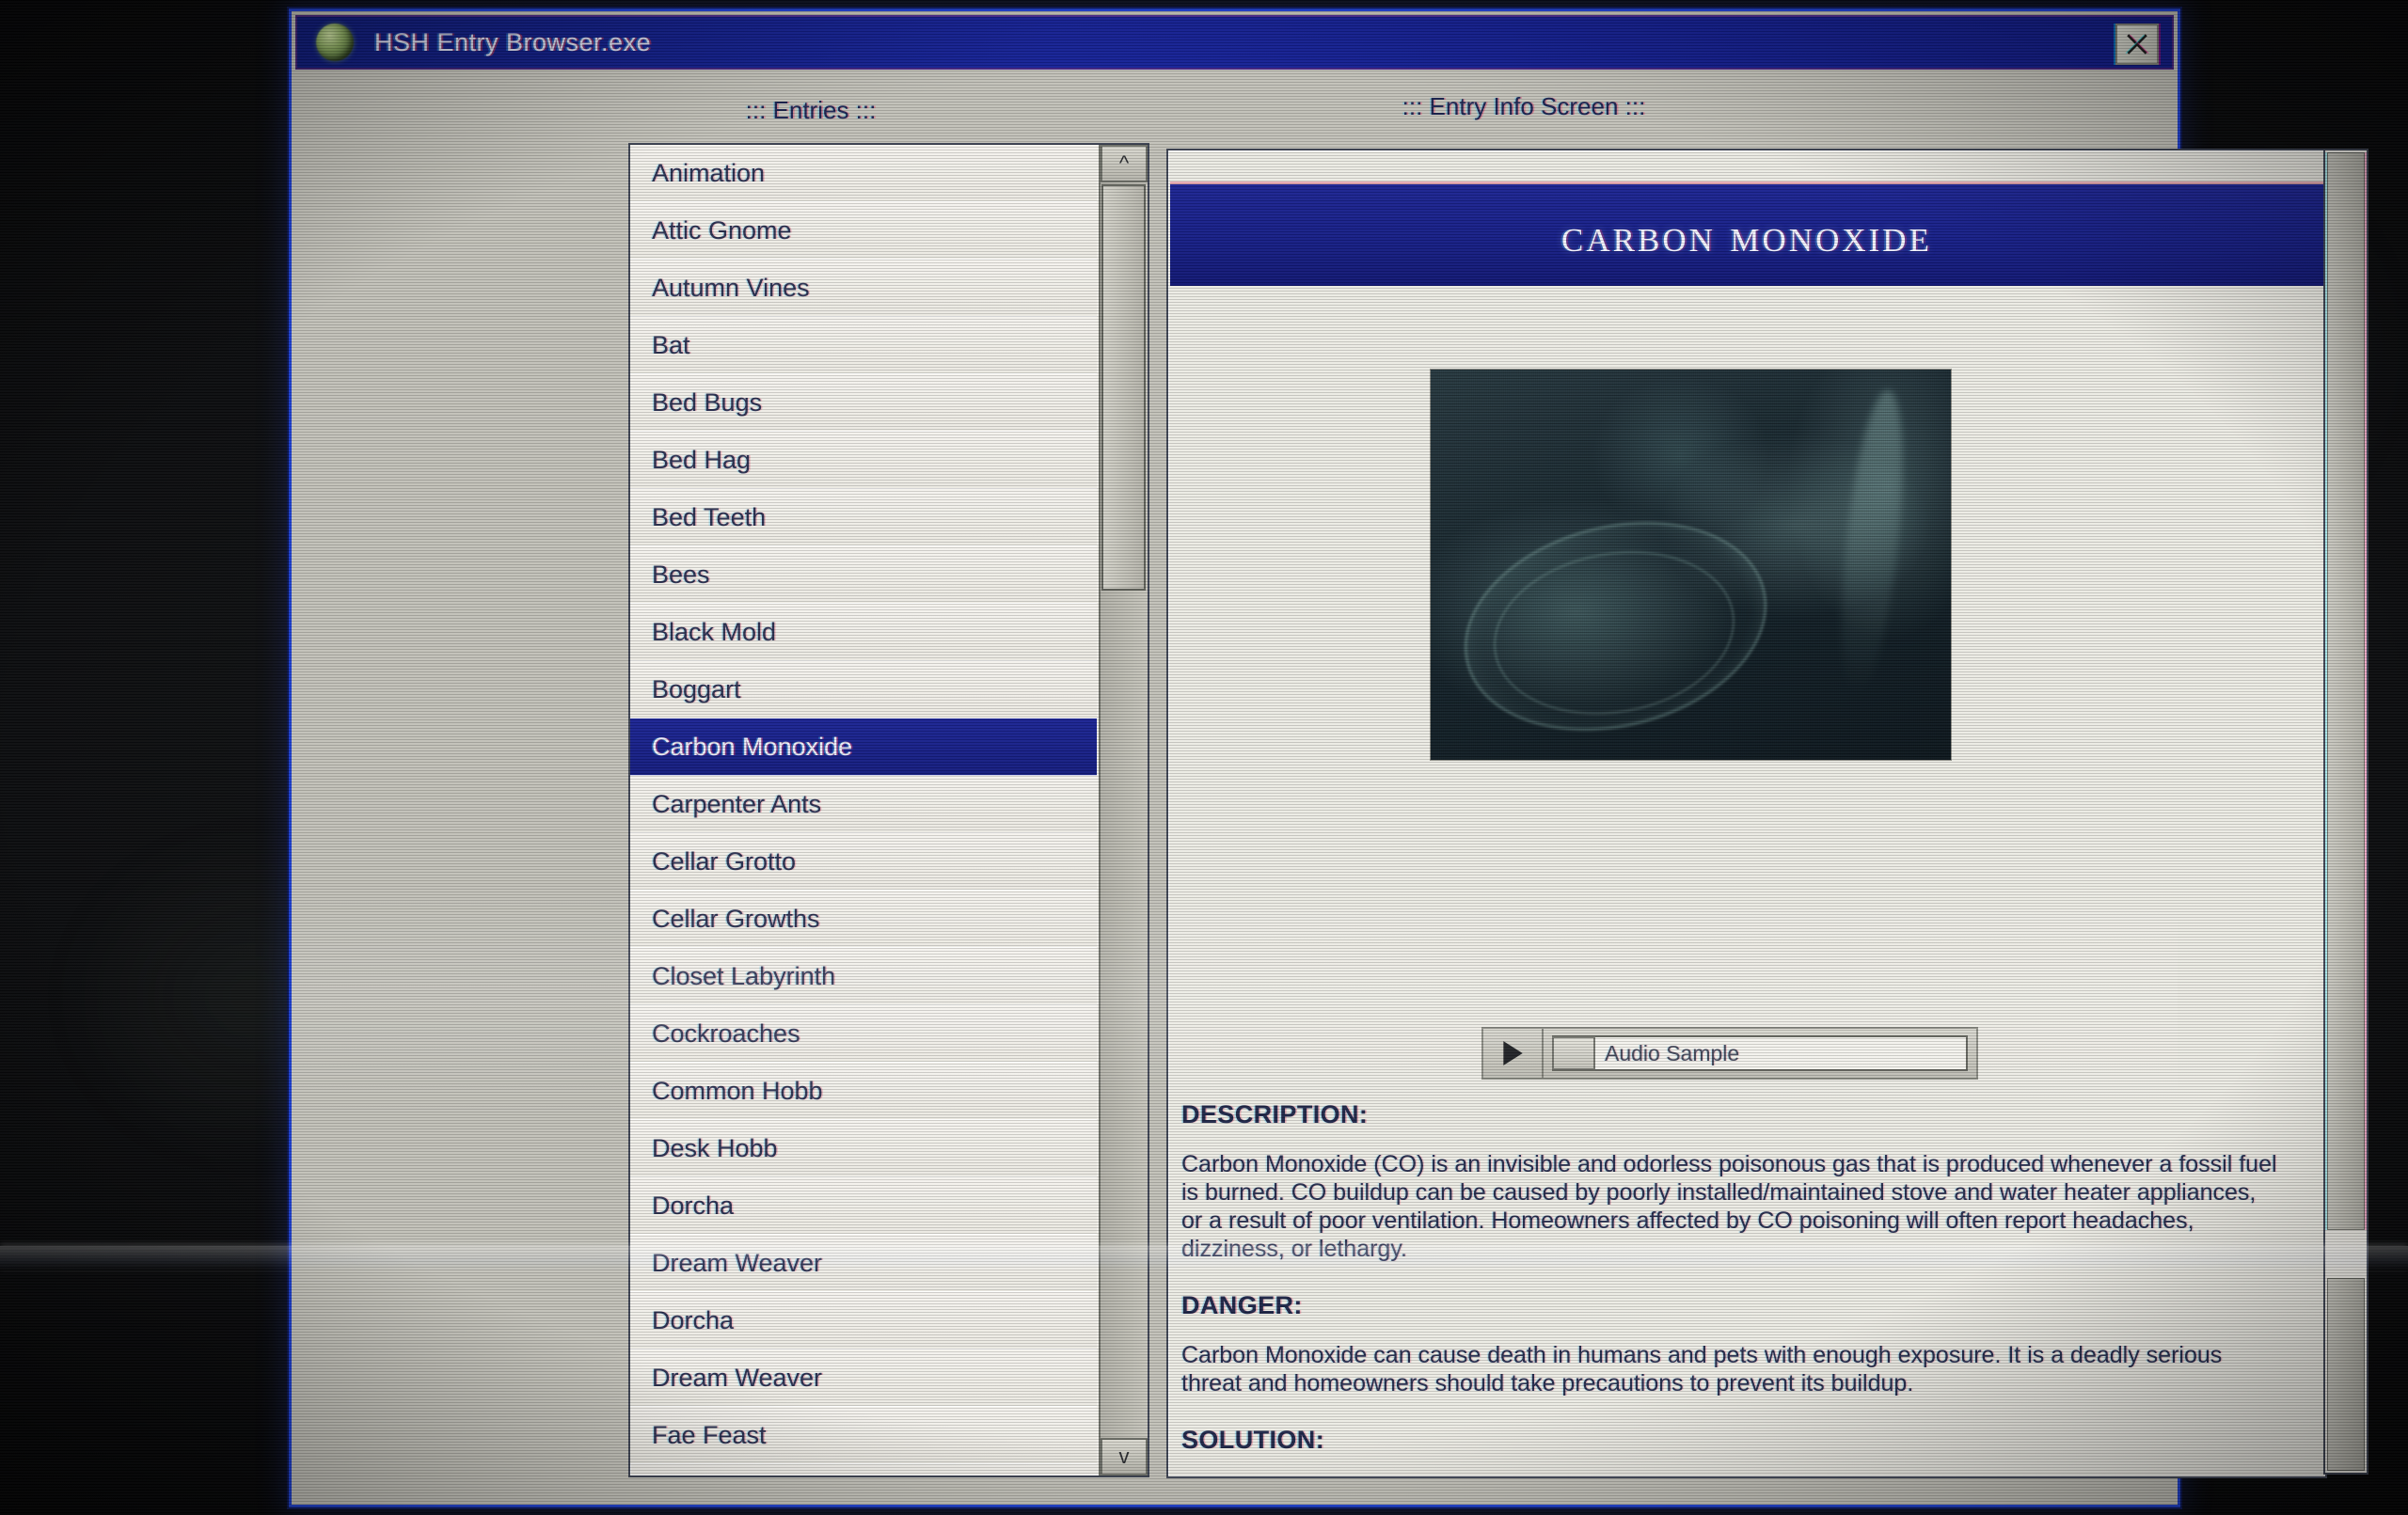 Image resolution: width=2408 pixels, height=1515 pixels. I want to click on list-item: Common Hobb, so click(864, 1091).